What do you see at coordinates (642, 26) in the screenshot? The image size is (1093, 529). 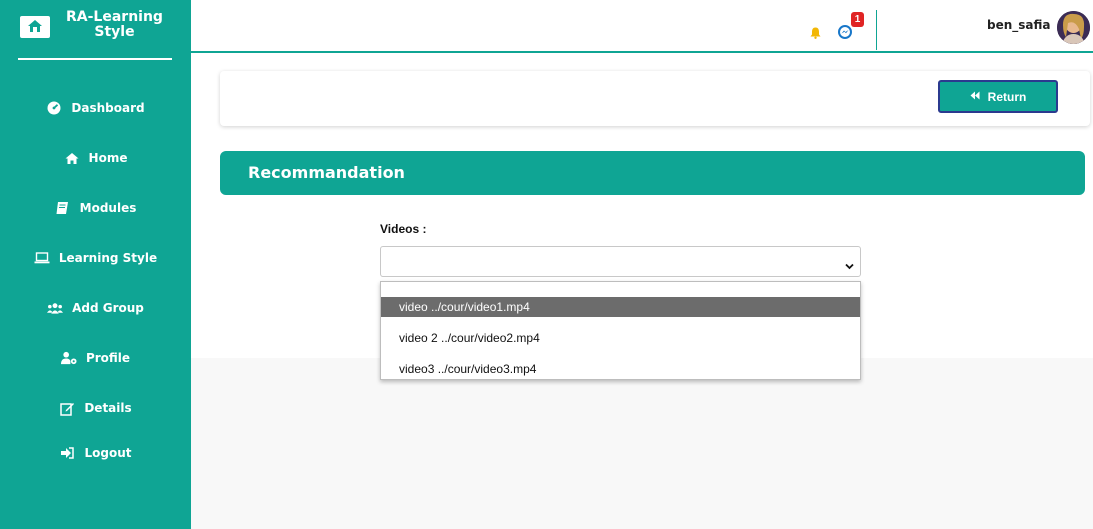 I see `top-navbar: 1 ben_safia` at bounding box center [642, 26].